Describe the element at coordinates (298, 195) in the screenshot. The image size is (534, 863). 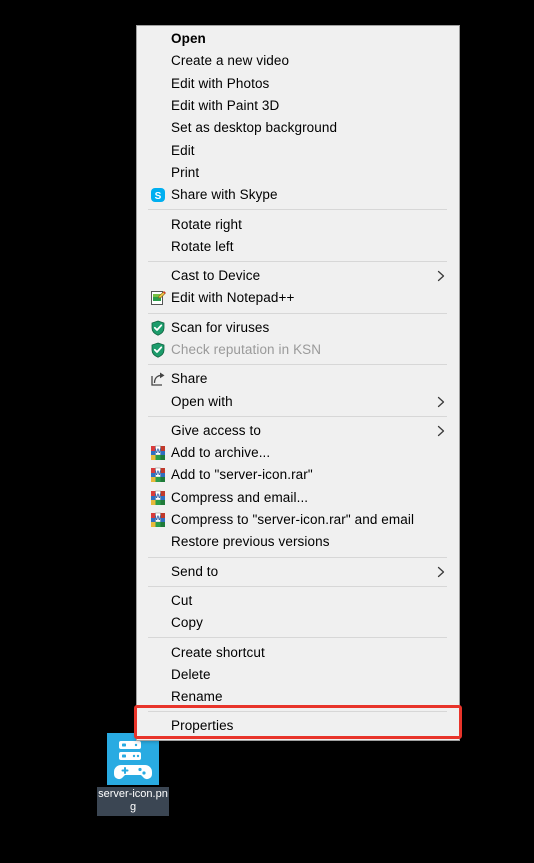
I see `menu-item-share-with-skype: S Share with Skype` at that location.